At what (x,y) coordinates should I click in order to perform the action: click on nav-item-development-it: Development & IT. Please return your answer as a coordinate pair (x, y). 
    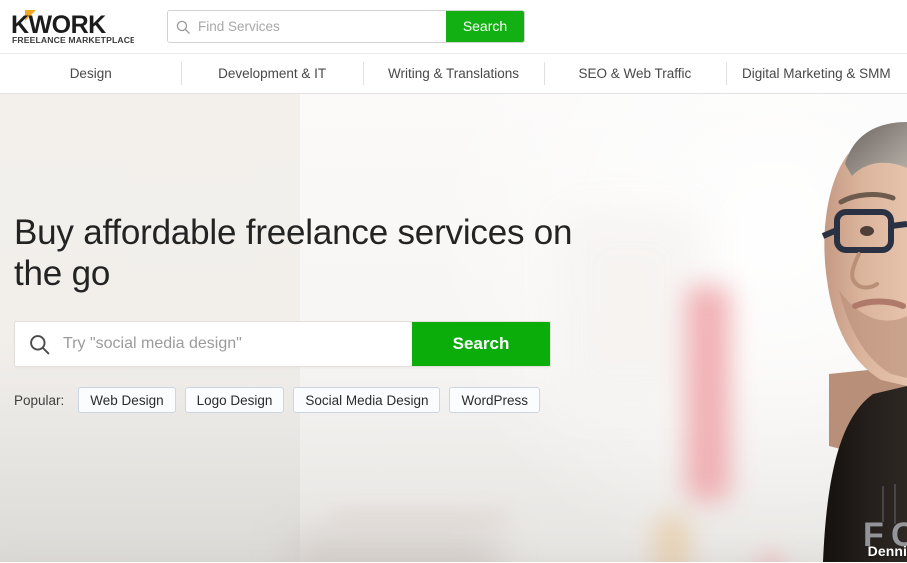
    Looking at the image, I should click on (271, 73).